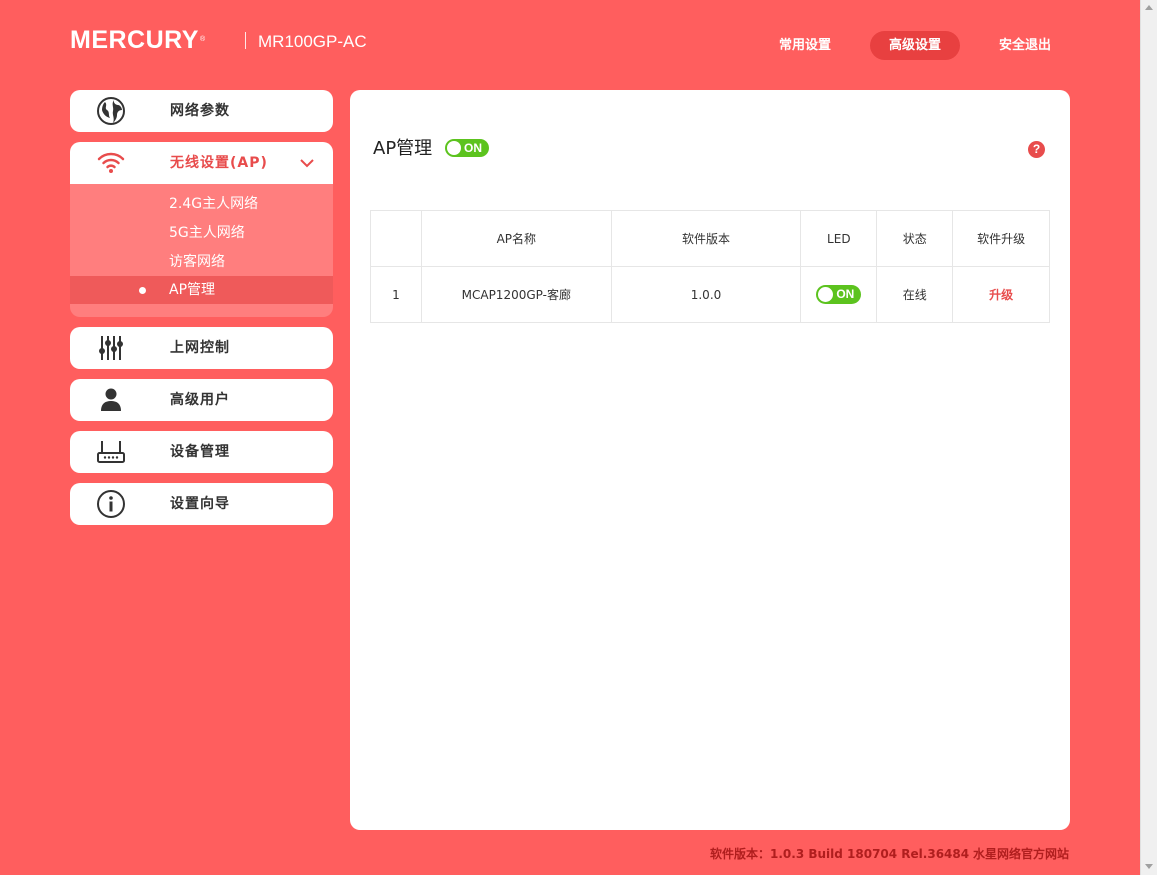 This screenshot has height=875, width=1157. I want to click on sidebar-item-label: 设备管理, so click(200, 452).